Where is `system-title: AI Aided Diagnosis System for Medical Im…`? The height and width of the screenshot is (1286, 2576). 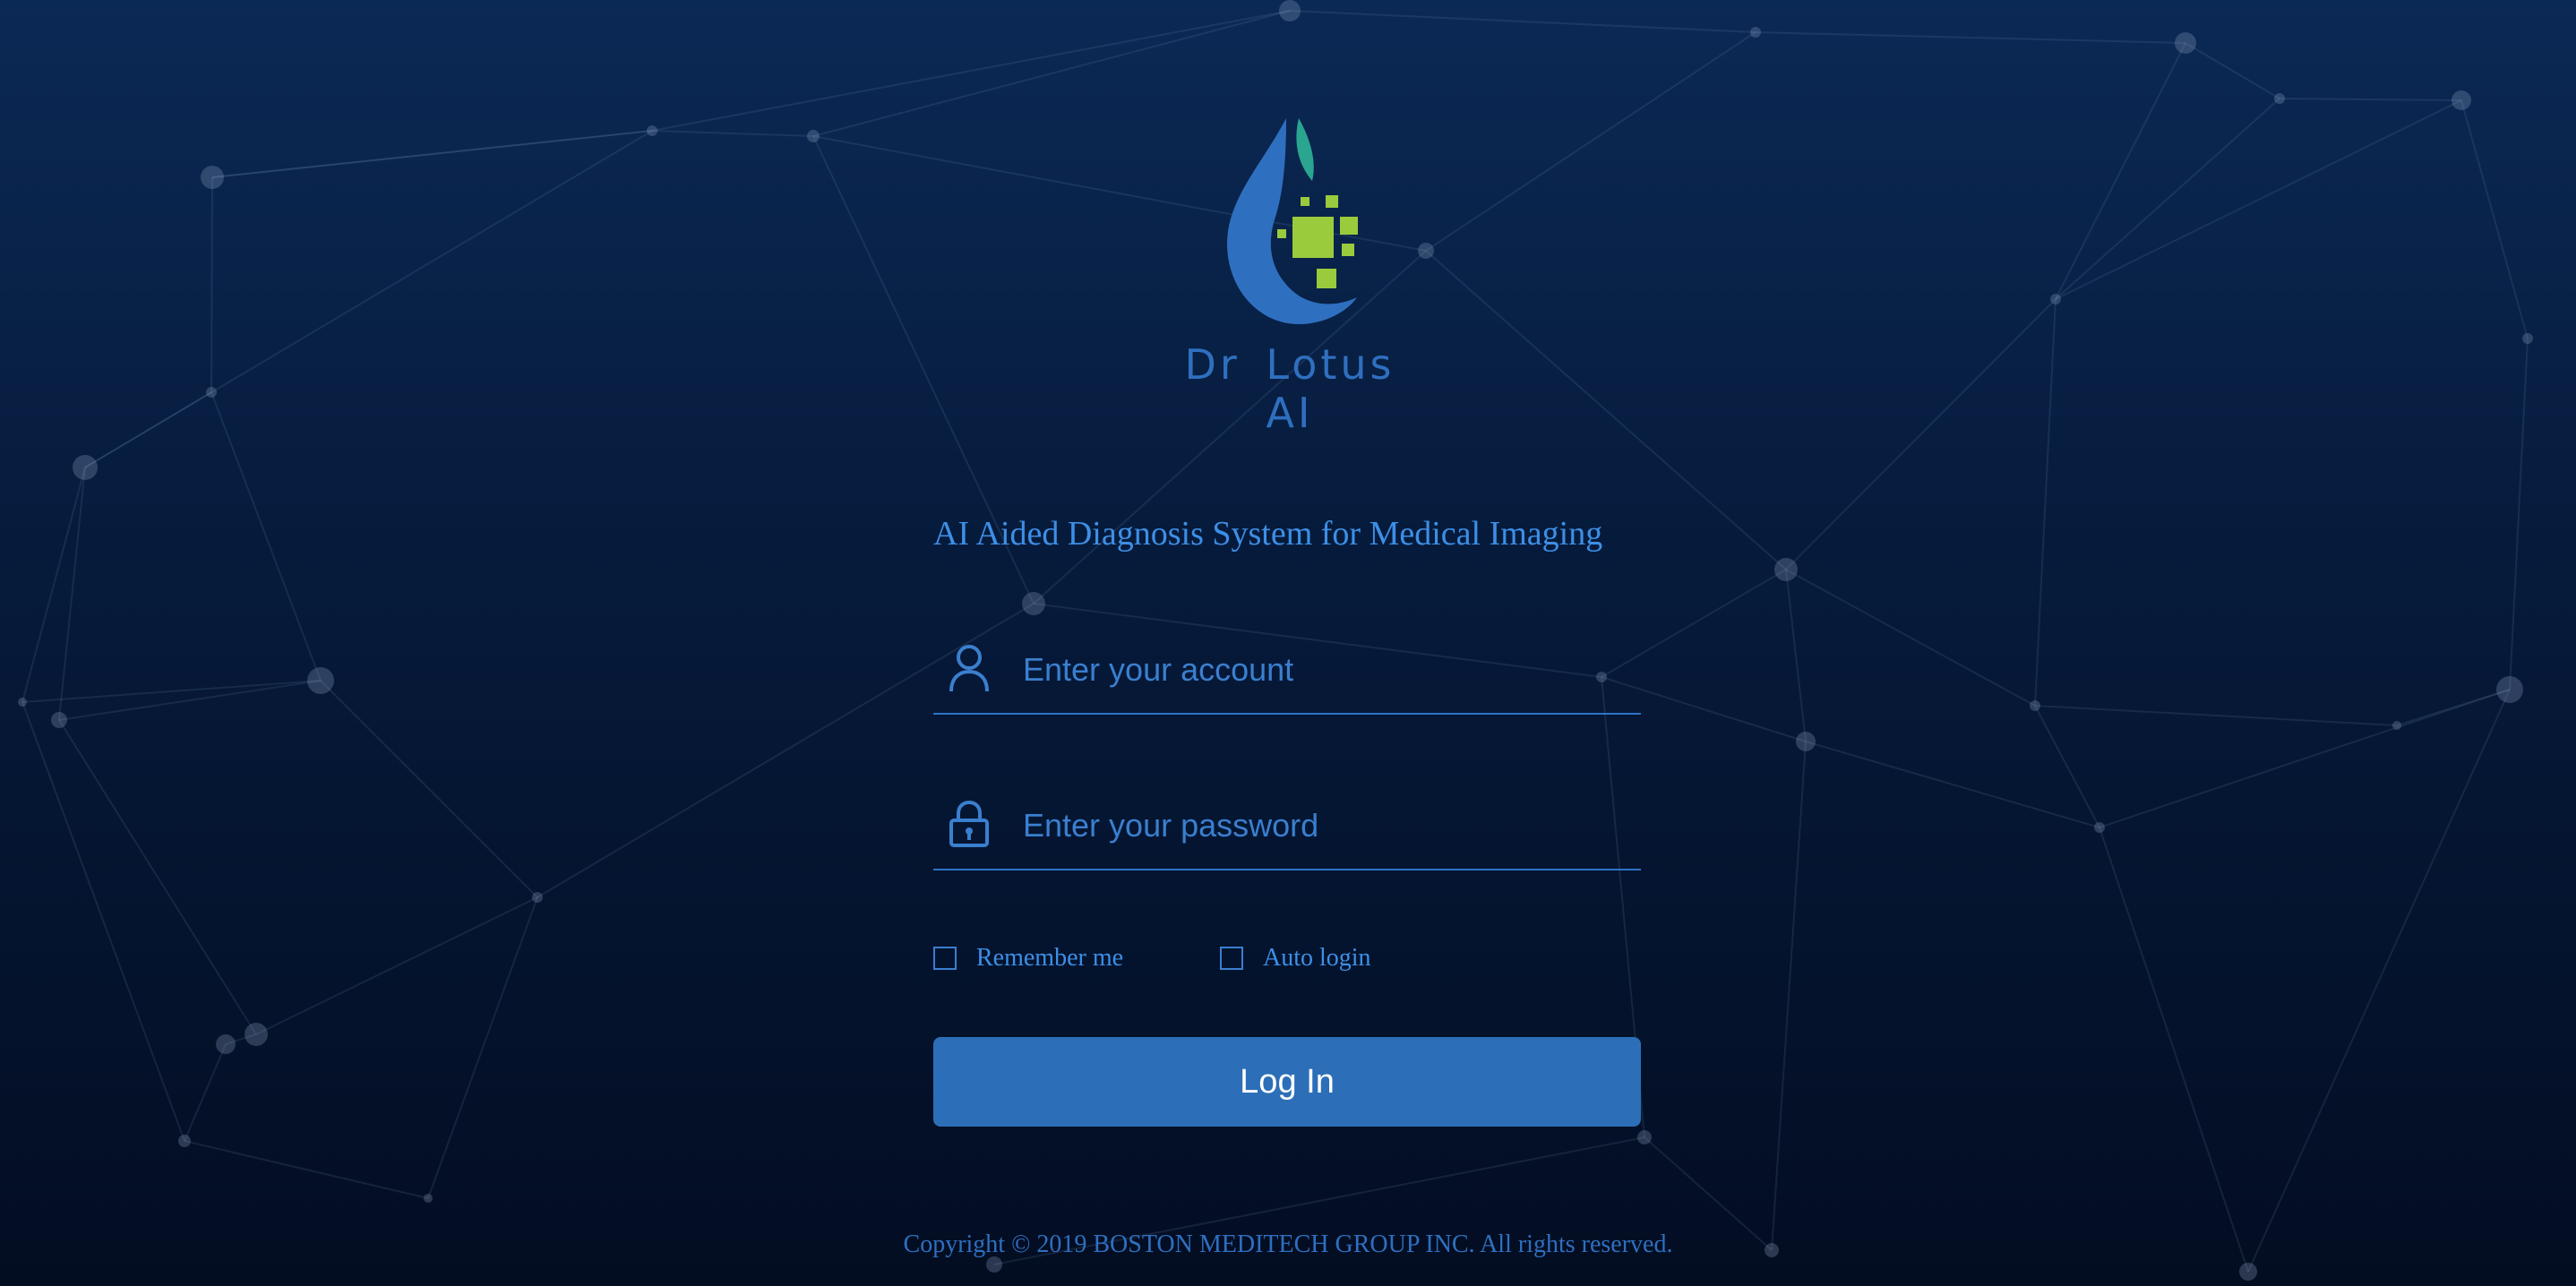 system-title: AI Aided Diagnosis System for Medical Im… is located at coordinates (1268, 534).